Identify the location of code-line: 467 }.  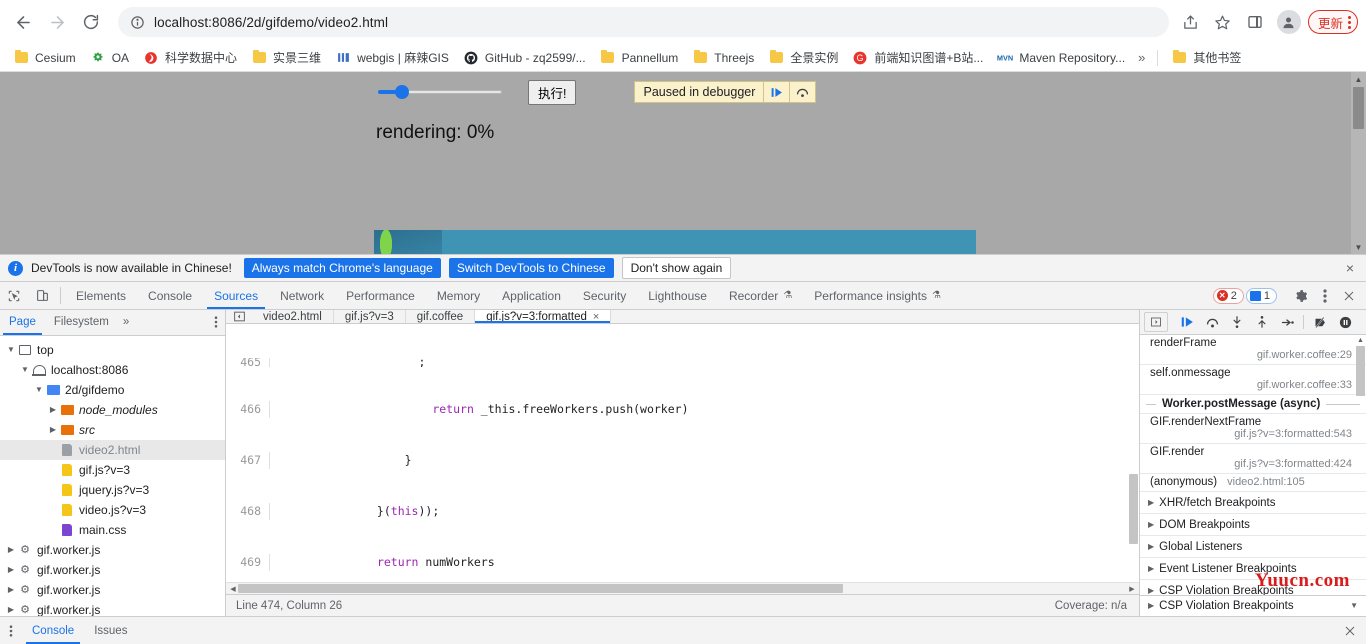
(682, 460).